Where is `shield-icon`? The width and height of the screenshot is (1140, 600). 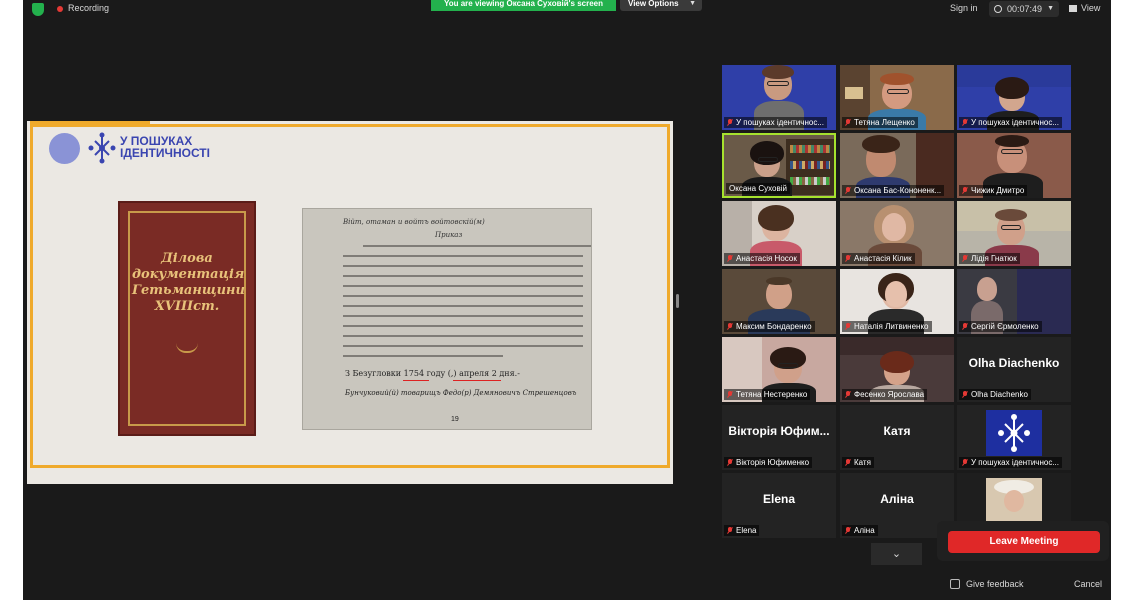 shield-icon is located at coordinates (38, 9).